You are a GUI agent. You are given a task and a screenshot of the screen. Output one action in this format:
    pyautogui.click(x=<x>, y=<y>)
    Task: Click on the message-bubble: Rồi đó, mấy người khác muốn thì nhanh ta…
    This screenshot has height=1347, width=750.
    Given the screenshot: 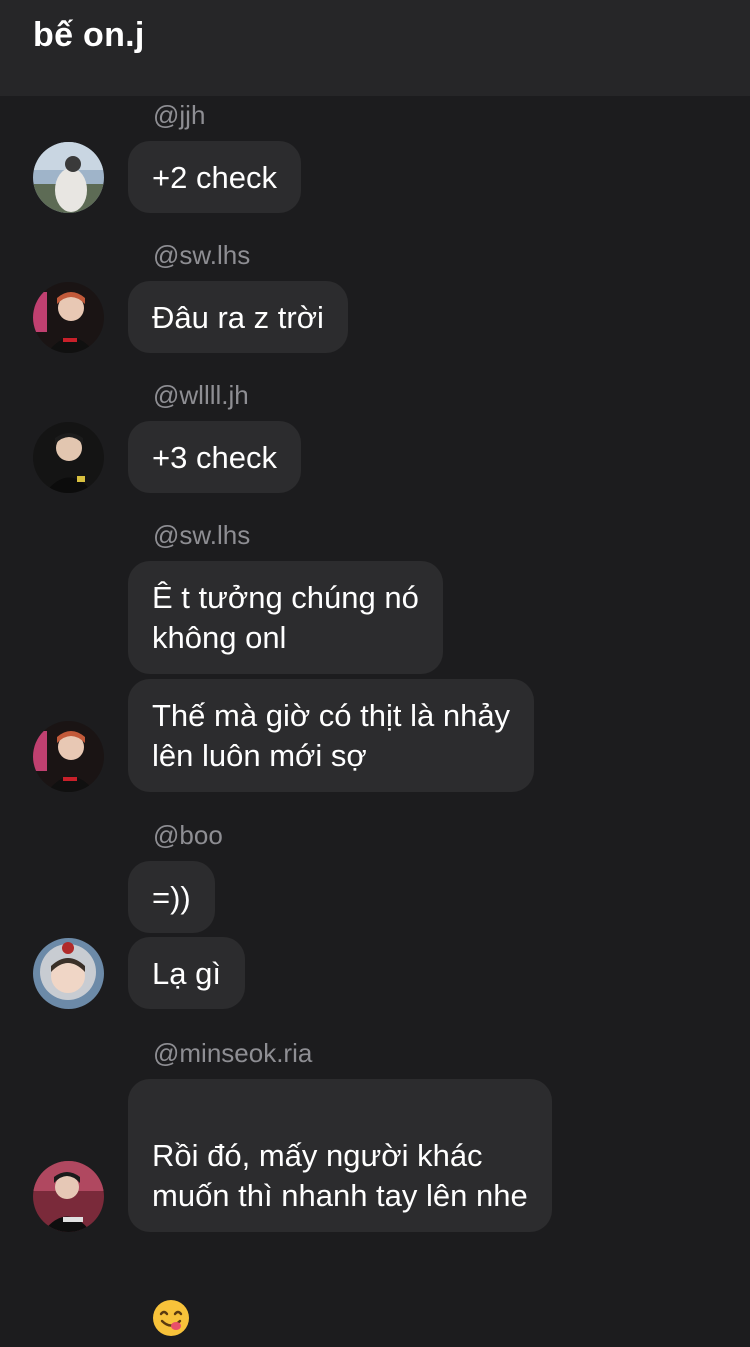 What is the action you would take?
    pyautogui.click(x=340, y=1207)
    